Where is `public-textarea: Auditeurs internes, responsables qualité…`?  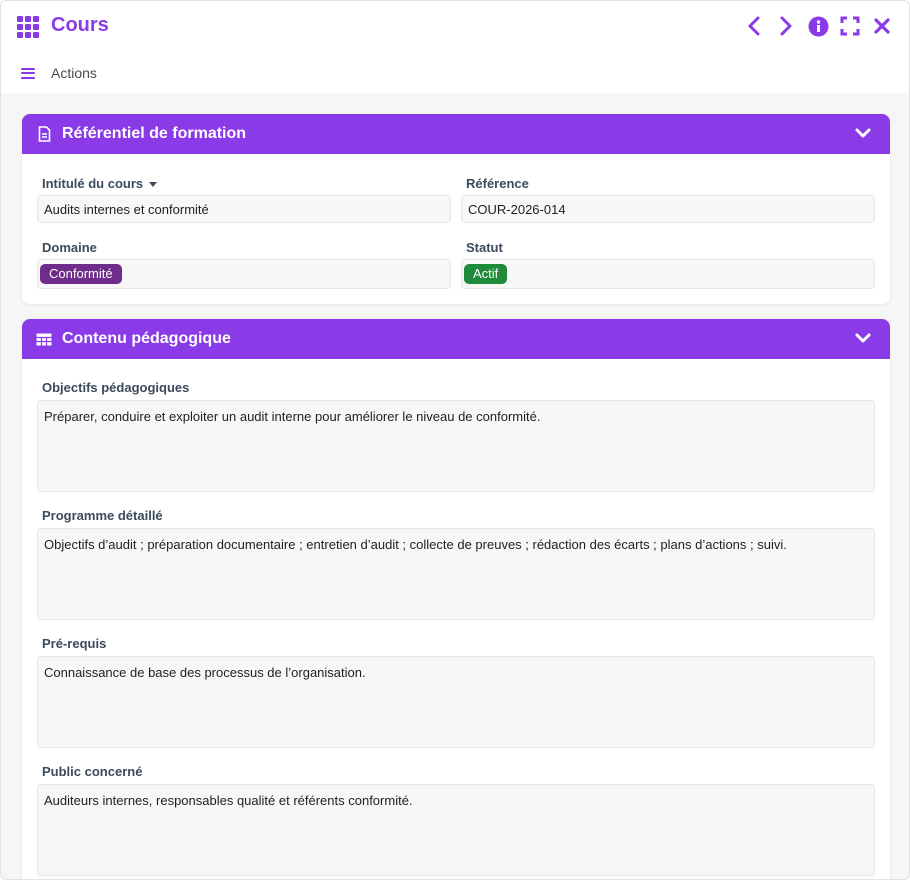
public-textarea: Auditeurs internes, responsables qualité… is located at coordinates (456, 830).